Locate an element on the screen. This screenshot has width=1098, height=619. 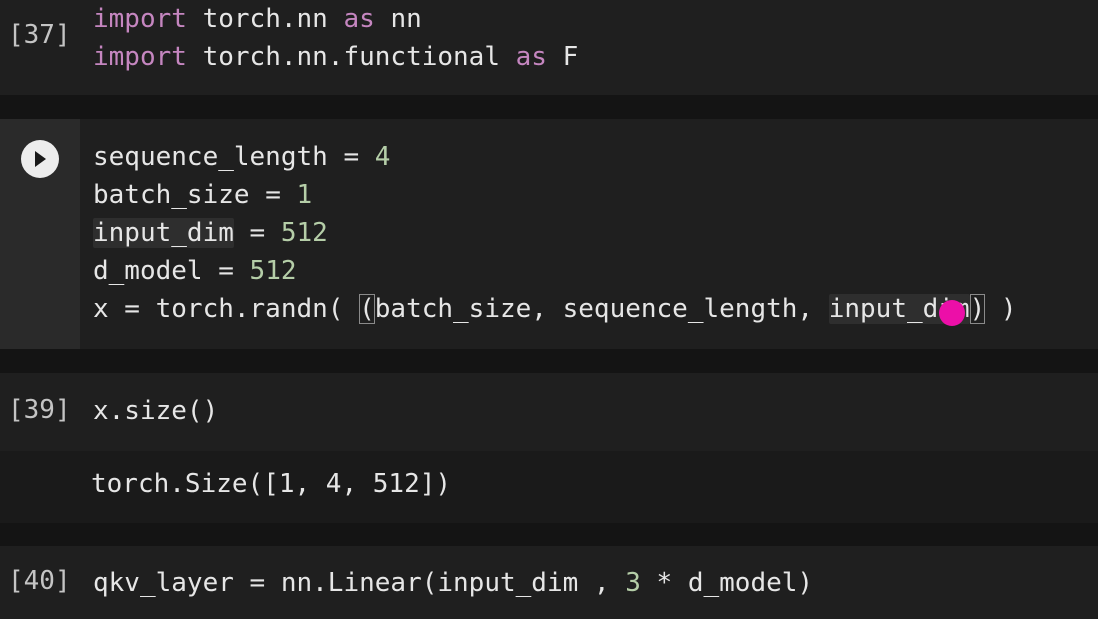
variable-name: sequence_length is located at coordinates (210, 157).